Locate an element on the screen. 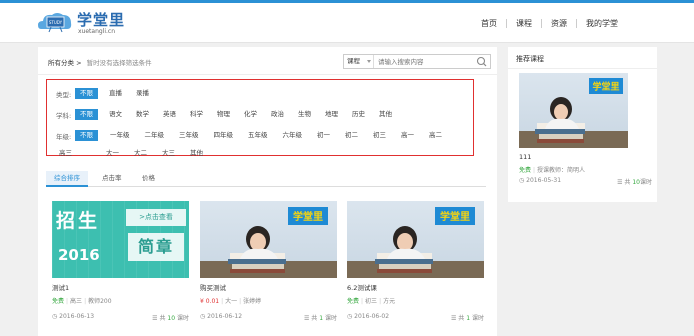  filter-grade-junior-2: 初二 is located at coordinates (351, 135).